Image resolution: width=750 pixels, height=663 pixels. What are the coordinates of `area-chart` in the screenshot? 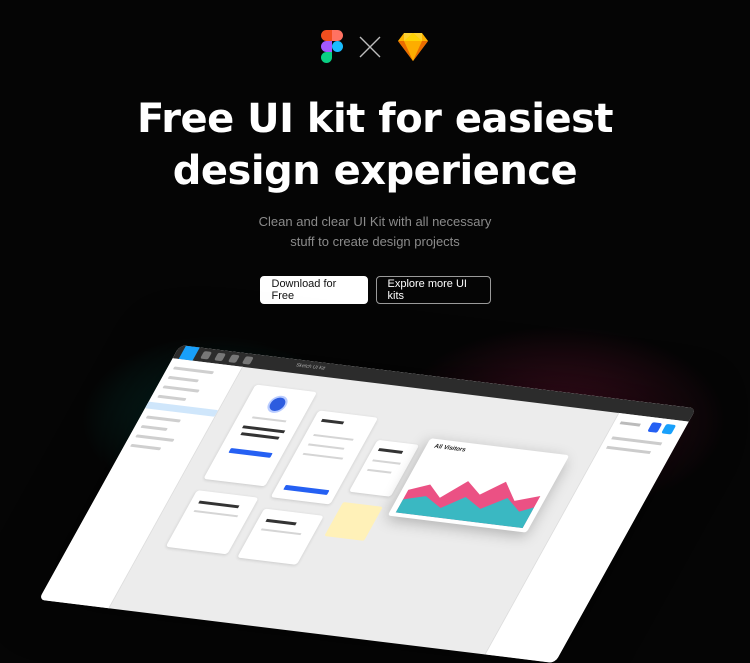 It's located at (468, 505).